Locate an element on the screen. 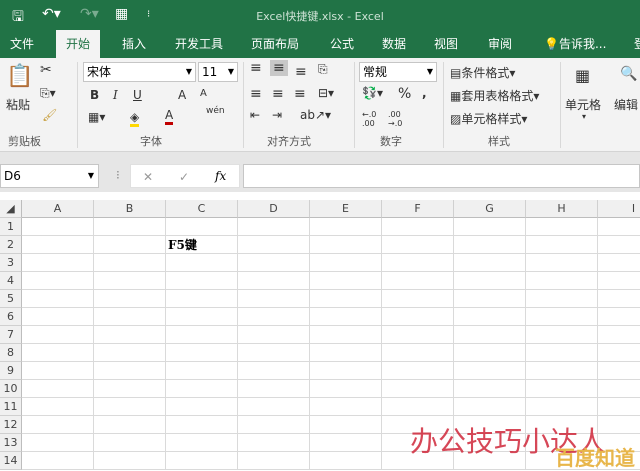  cell-F1 is located at coordinates (418, 227).